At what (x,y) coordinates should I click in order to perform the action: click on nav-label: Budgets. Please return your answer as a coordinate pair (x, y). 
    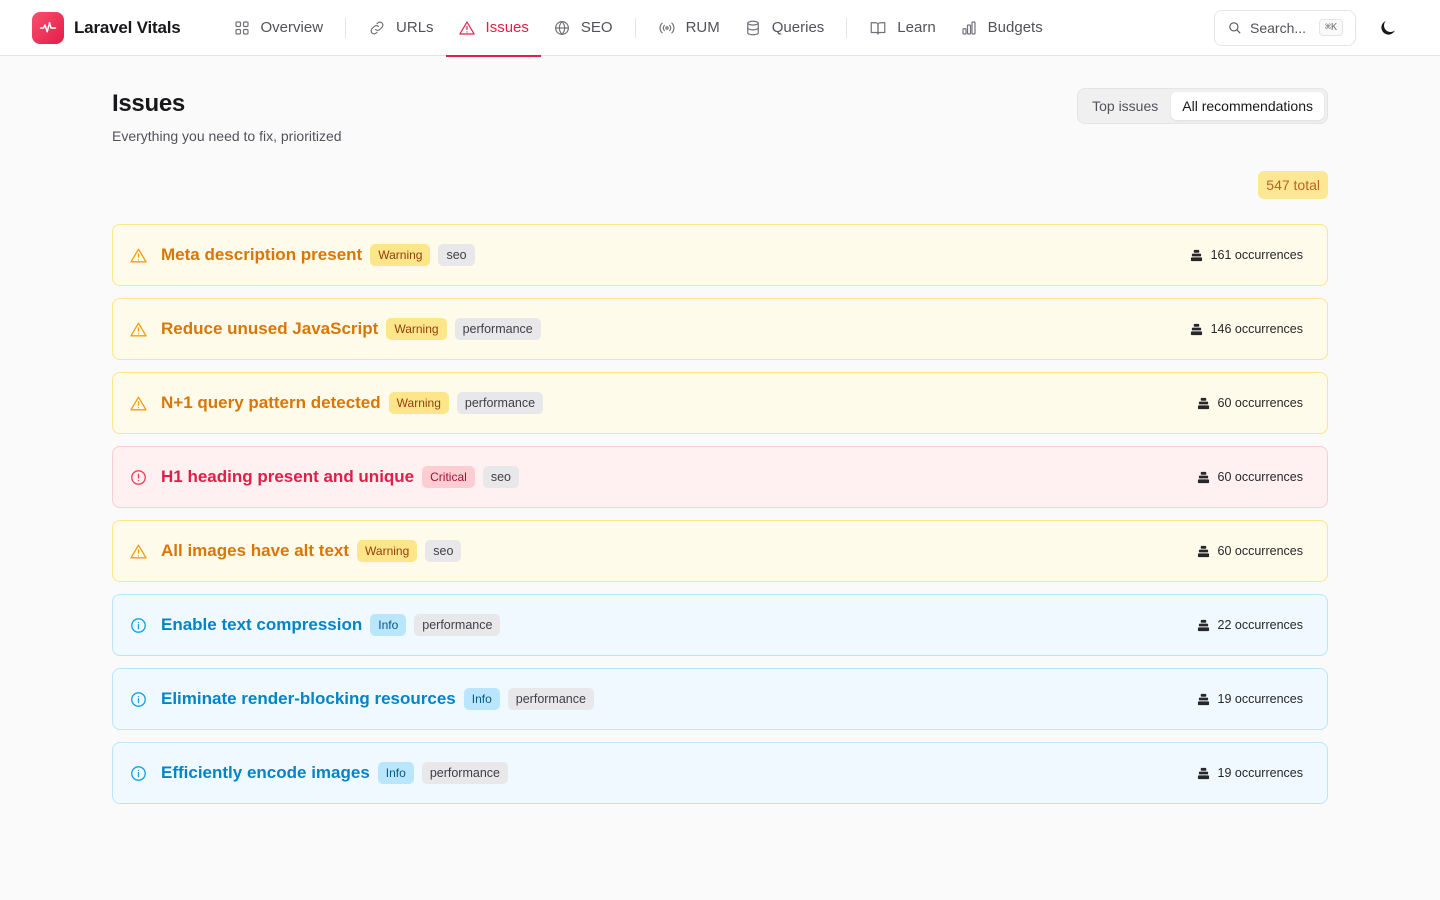
    Looking at the image, I should click on (1015, 27).